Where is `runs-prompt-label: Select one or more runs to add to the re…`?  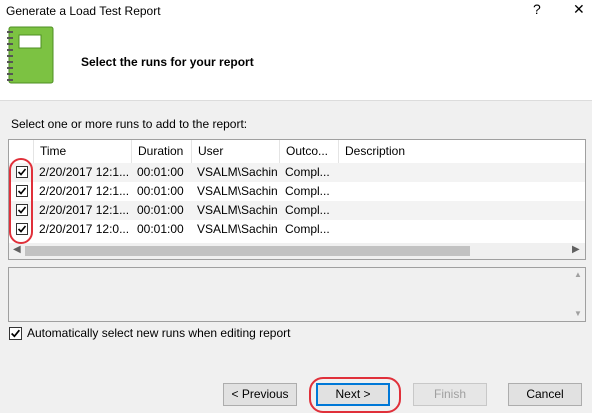
runs-prompt-label: Select one or more runs to add to the re… is located at coordinates (129, 124).